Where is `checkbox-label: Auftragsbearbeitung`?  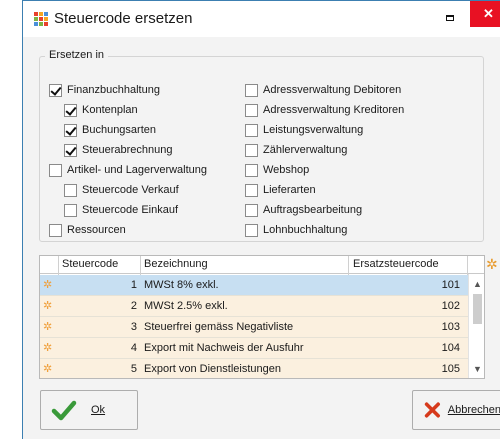
checkbox-label: Auftragsbearbeitung is located at coordinates (313, 210).